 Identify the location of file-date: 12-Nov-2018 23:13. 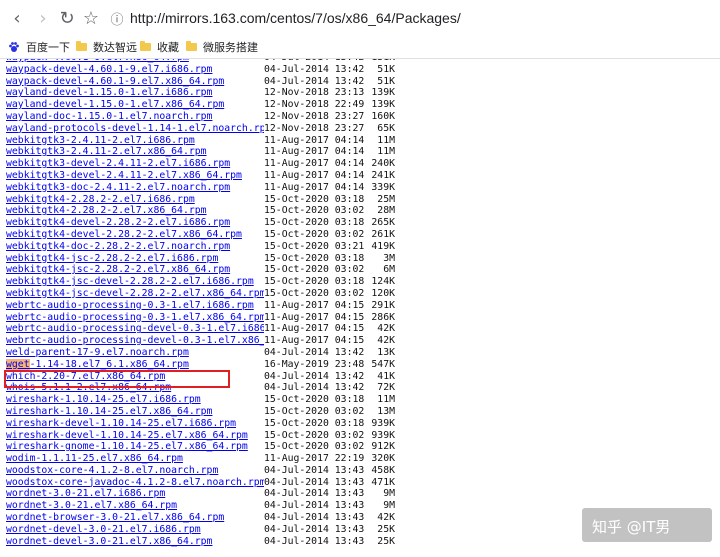
(314, 93).